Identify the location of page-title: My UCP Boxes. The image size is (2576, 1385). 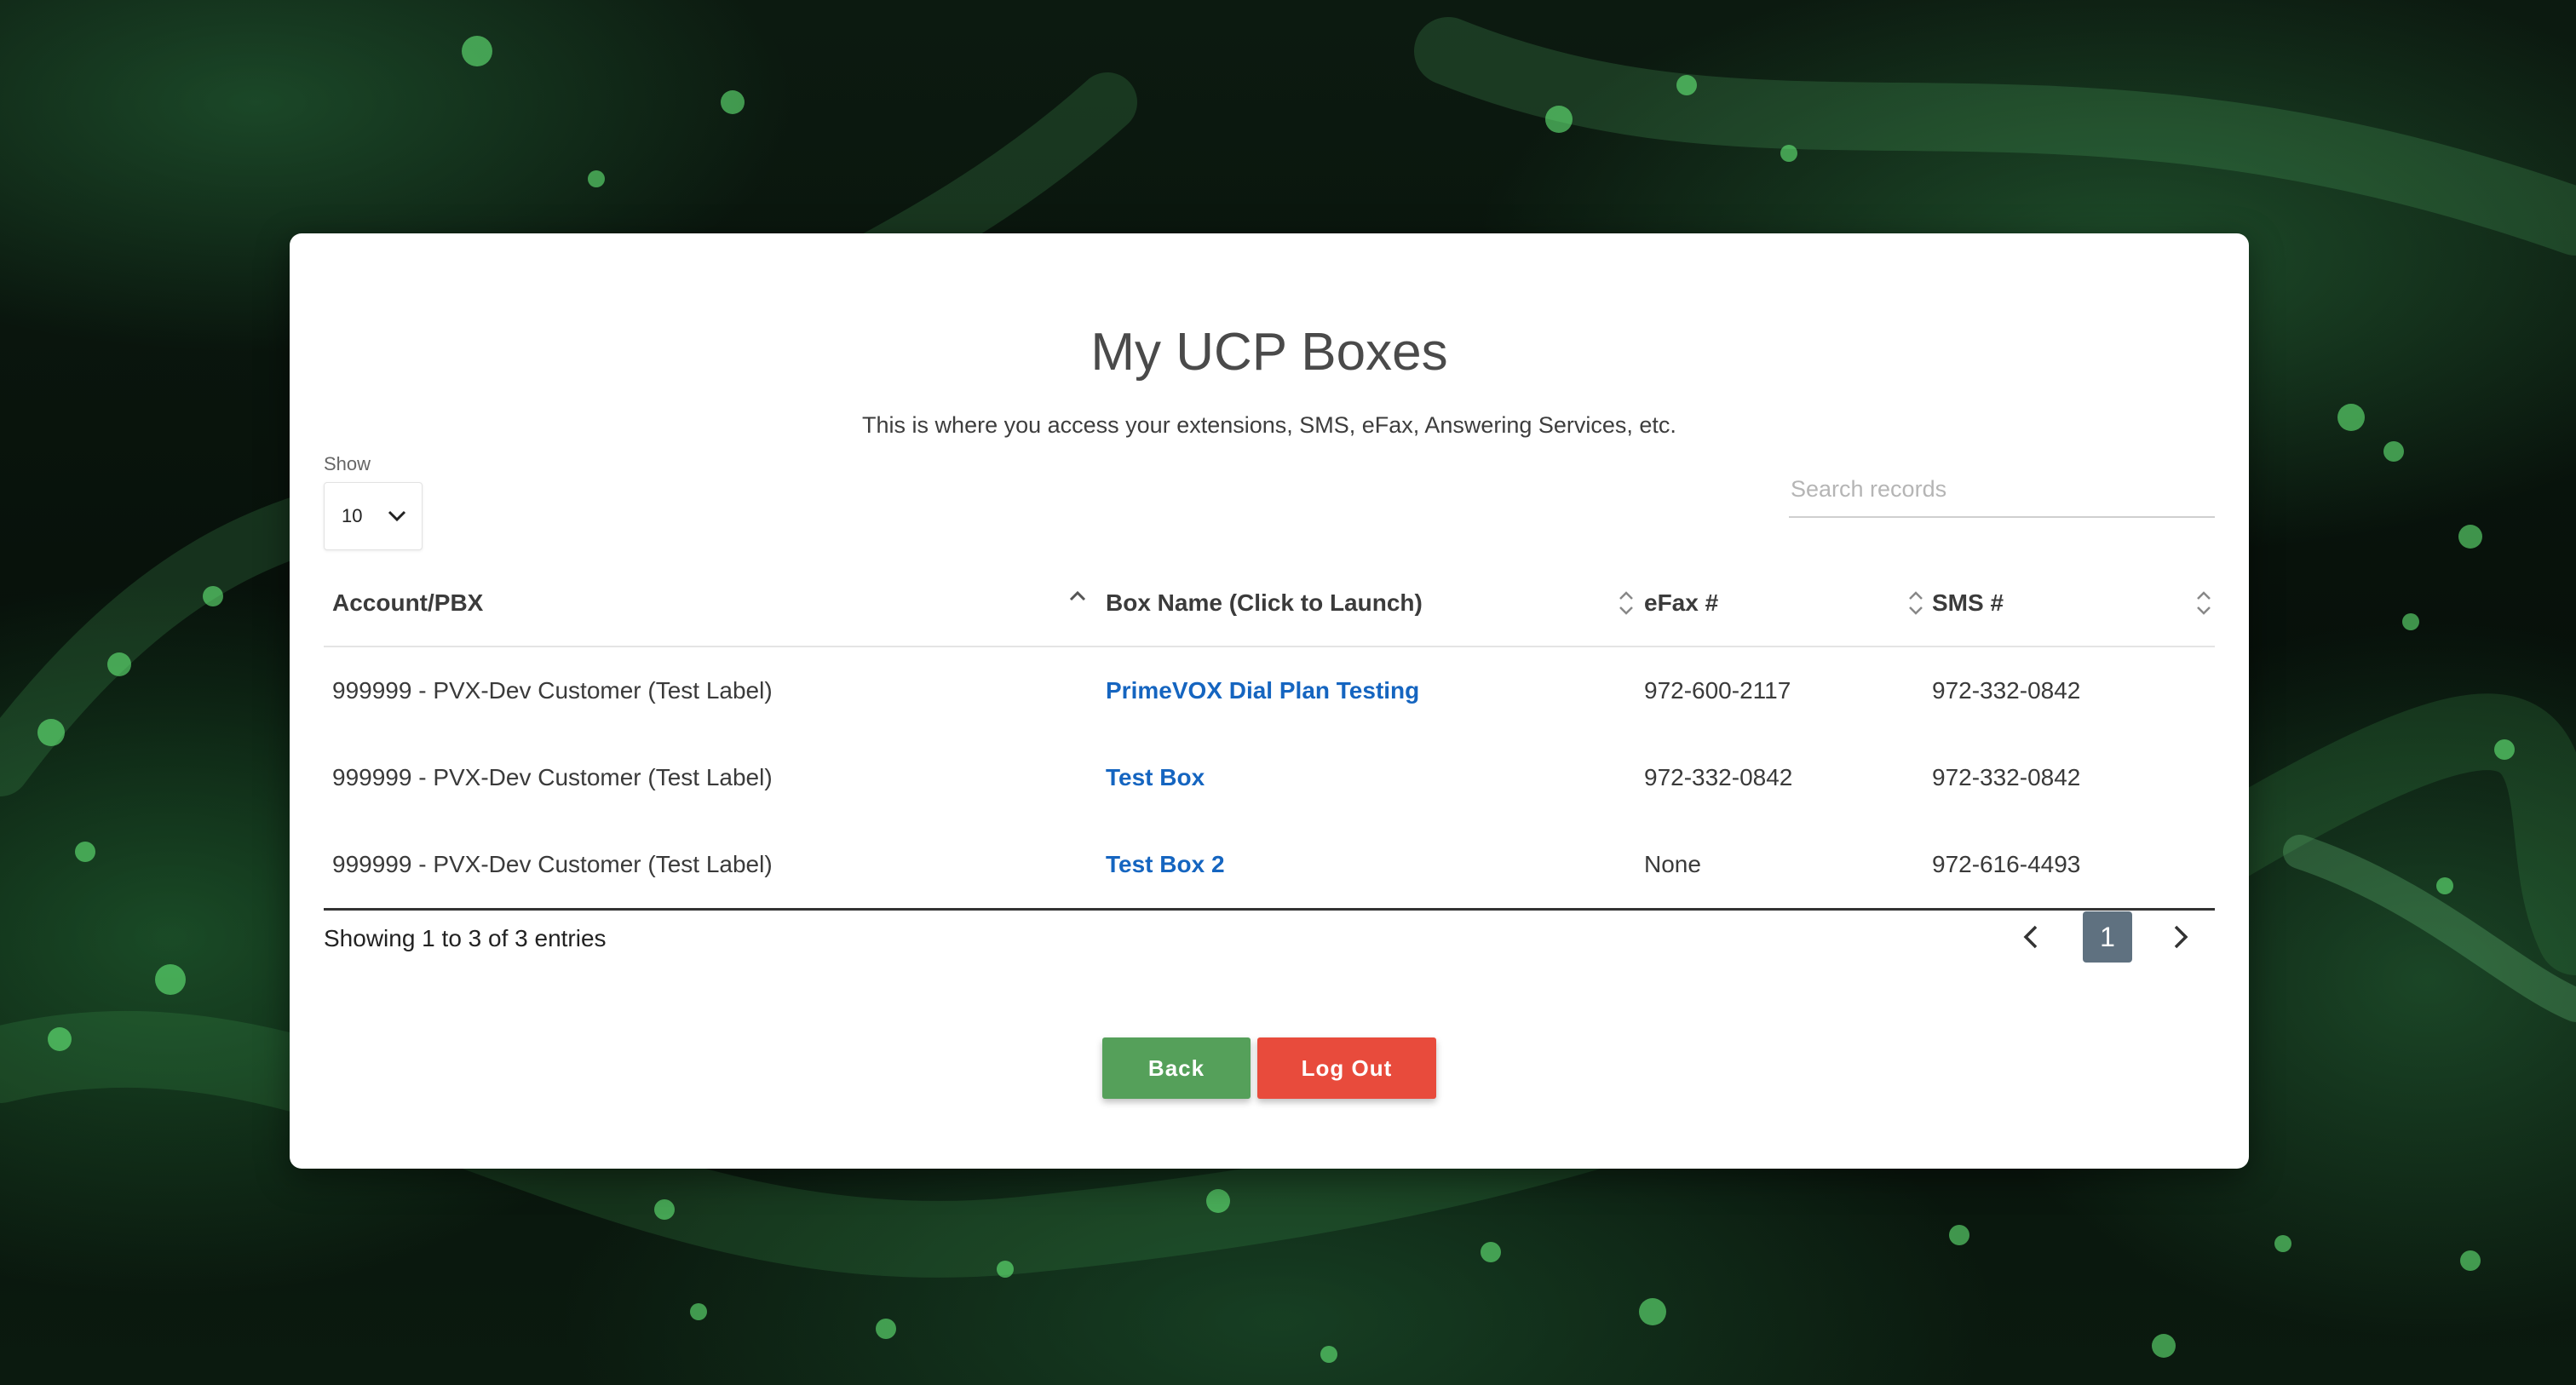
(1269, 352).